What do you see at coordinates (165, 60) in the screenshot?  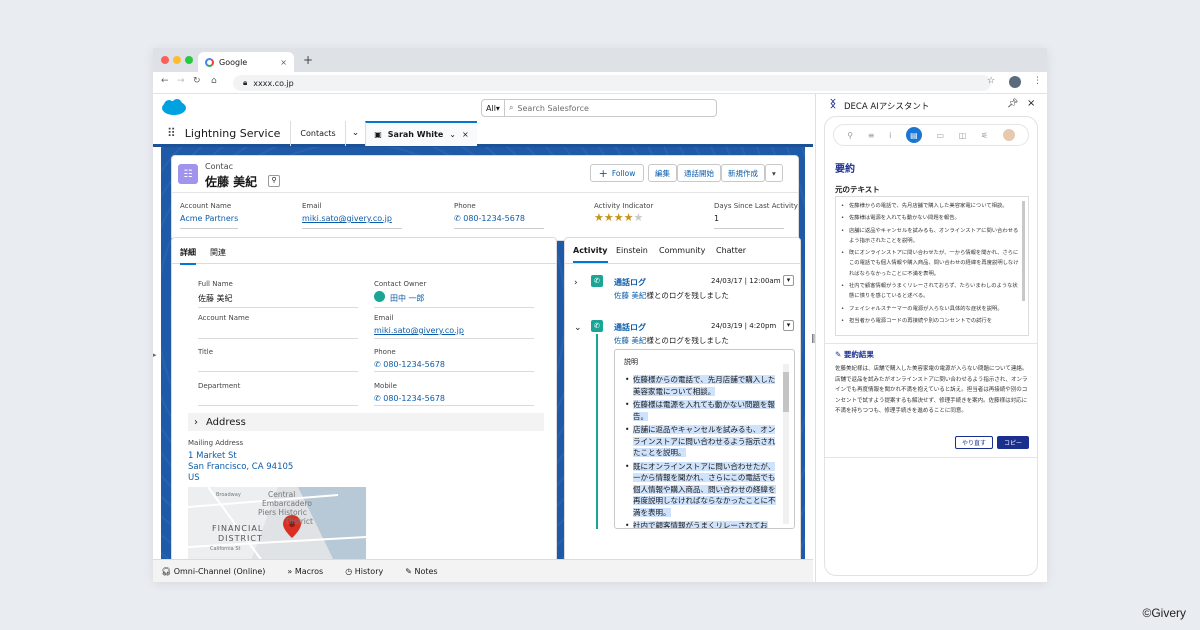 I see `close-window-dot` at bounding box center [165, 60].